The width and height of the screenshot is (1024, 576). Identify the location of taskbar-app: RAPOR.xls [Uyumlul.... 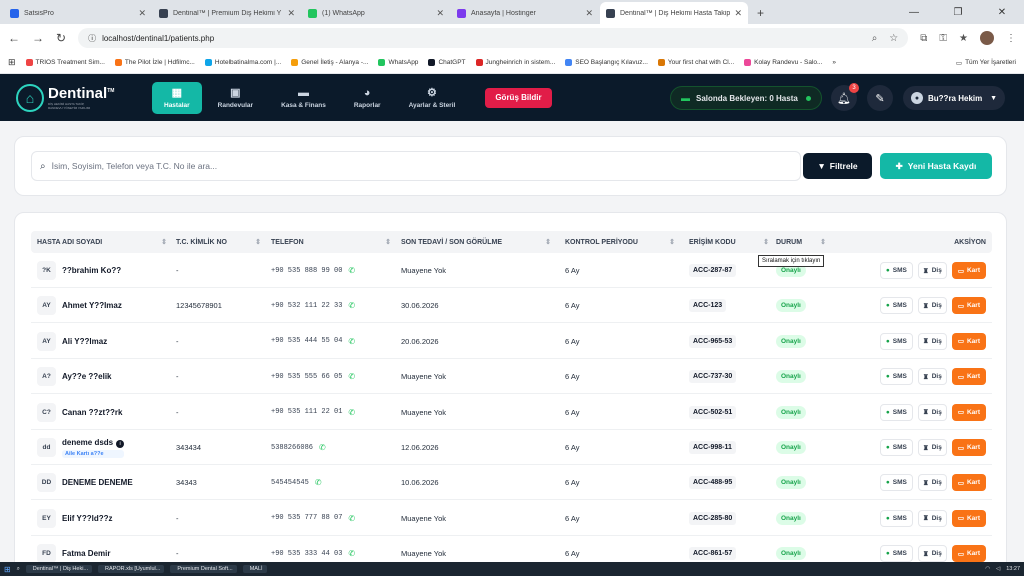
(131, 569).